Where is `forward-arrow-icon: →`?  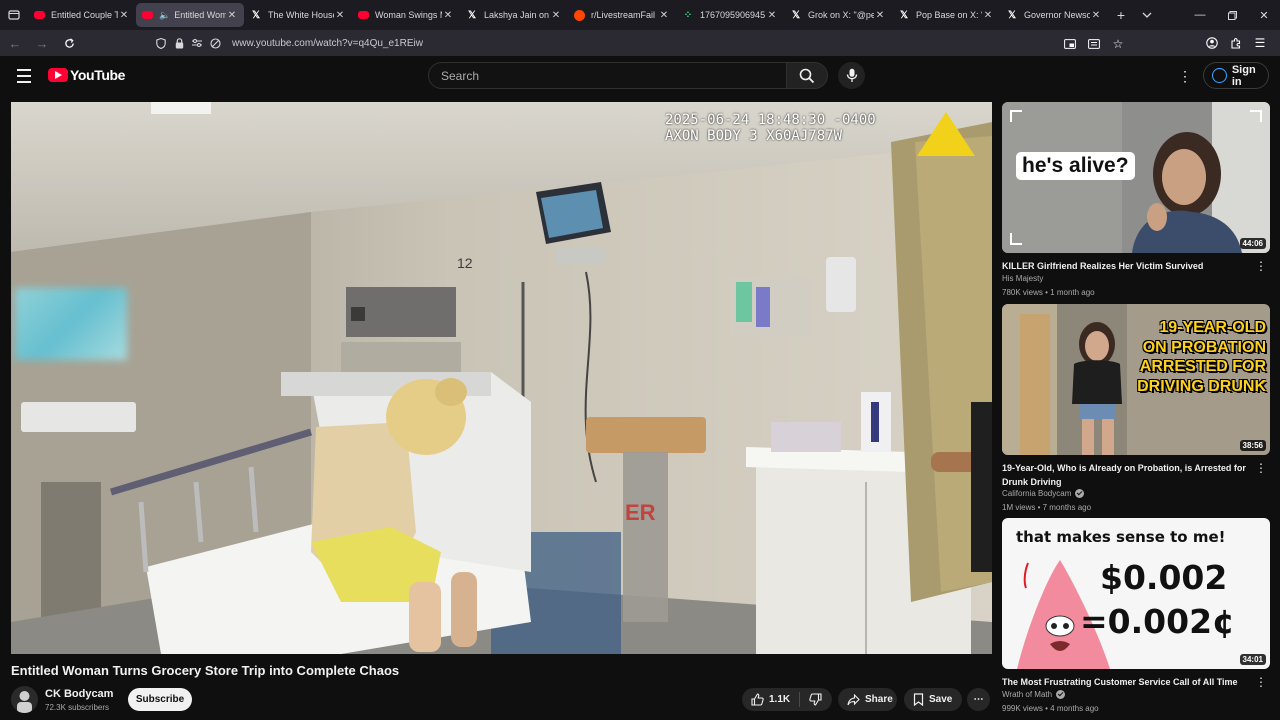
forward-arrow-icon: → is located at coordinates (42, 43).